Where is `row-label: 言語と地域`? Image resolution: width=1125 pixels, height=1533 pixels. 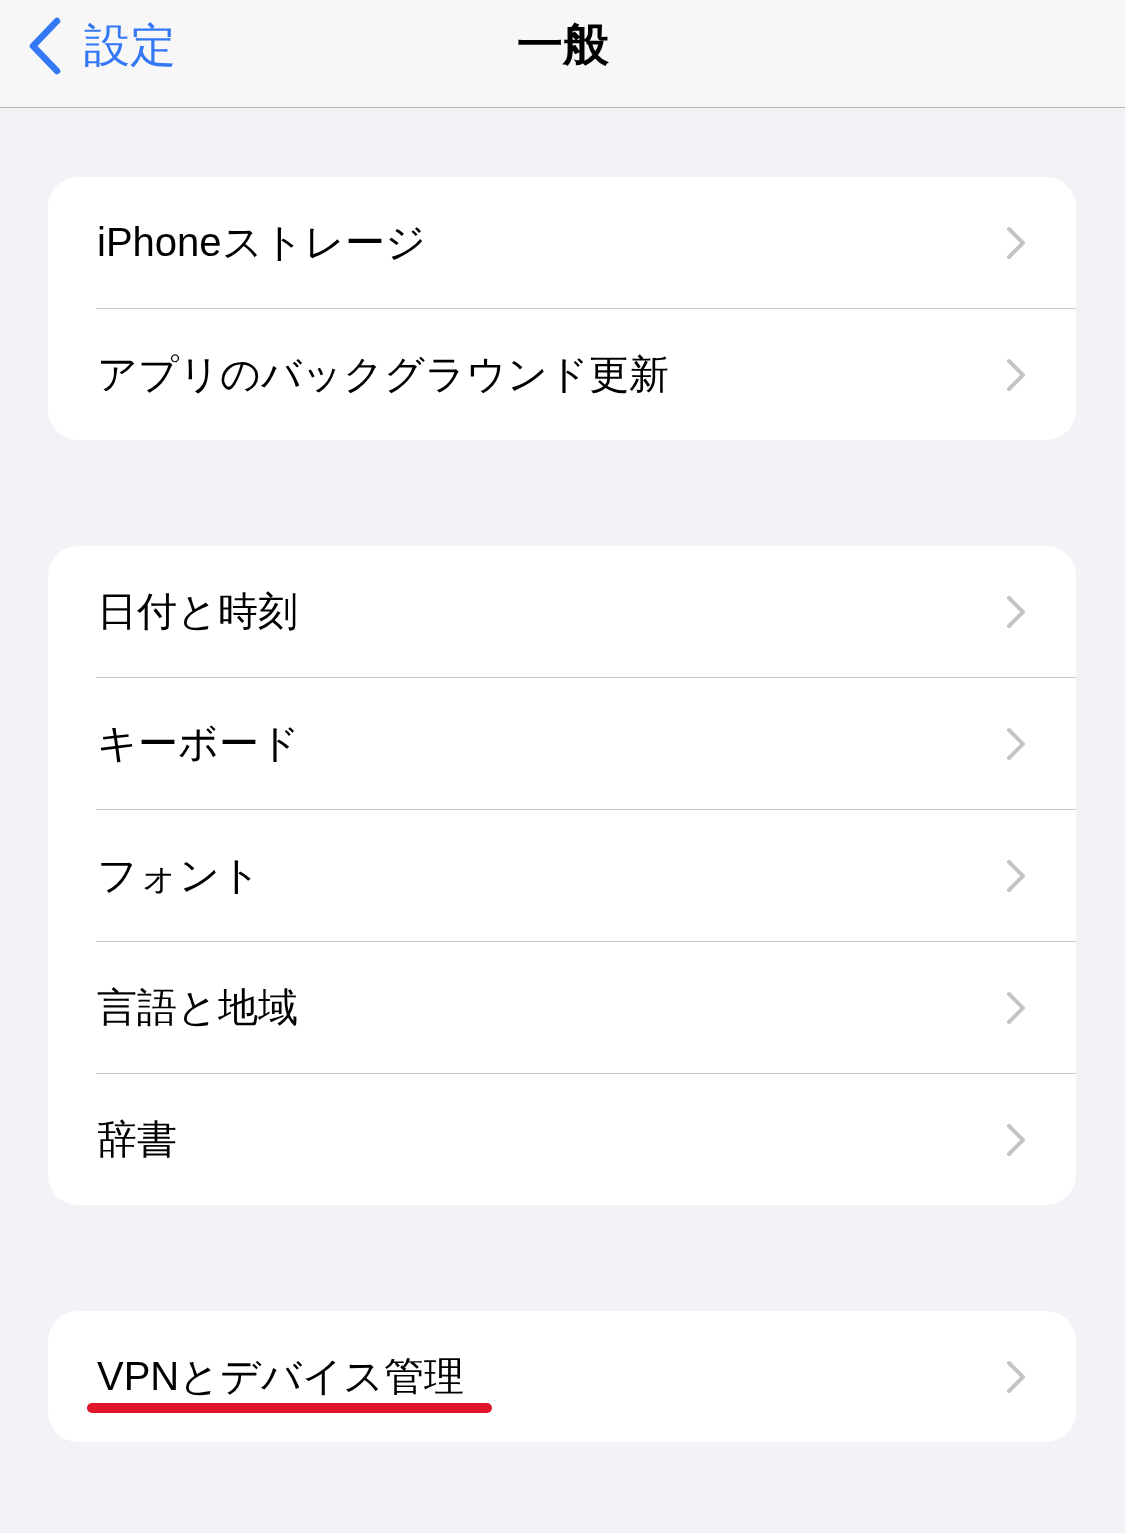
row-label: 言語と地域 is located at coordinates (197, 1007).